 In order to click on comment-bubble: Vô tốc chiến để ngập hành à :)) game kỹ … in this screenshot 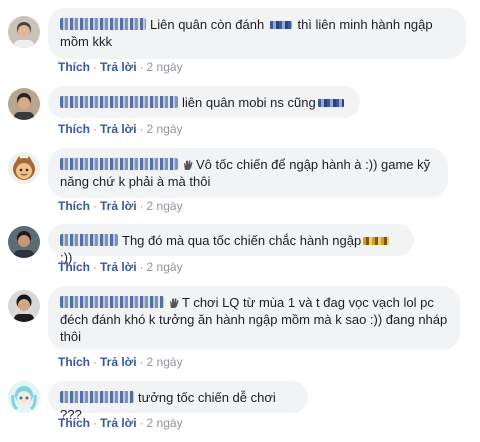, I will do `click(248, 173)`.